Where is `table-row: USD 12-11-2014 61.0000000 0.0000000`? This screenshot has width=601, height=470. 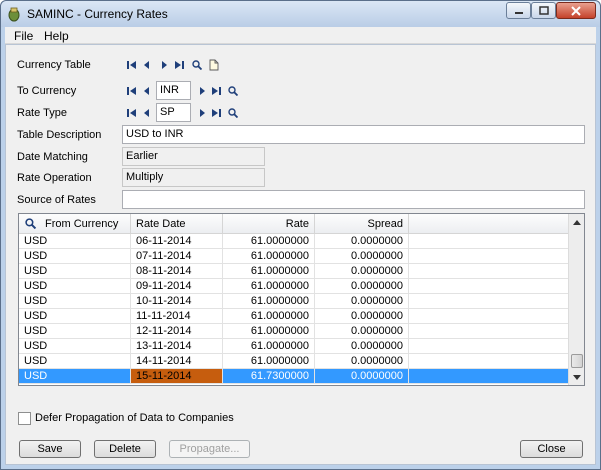
table-row: USD 12-11-2014 61.0000000 0.0000000 is located at coordinates (293, 331).